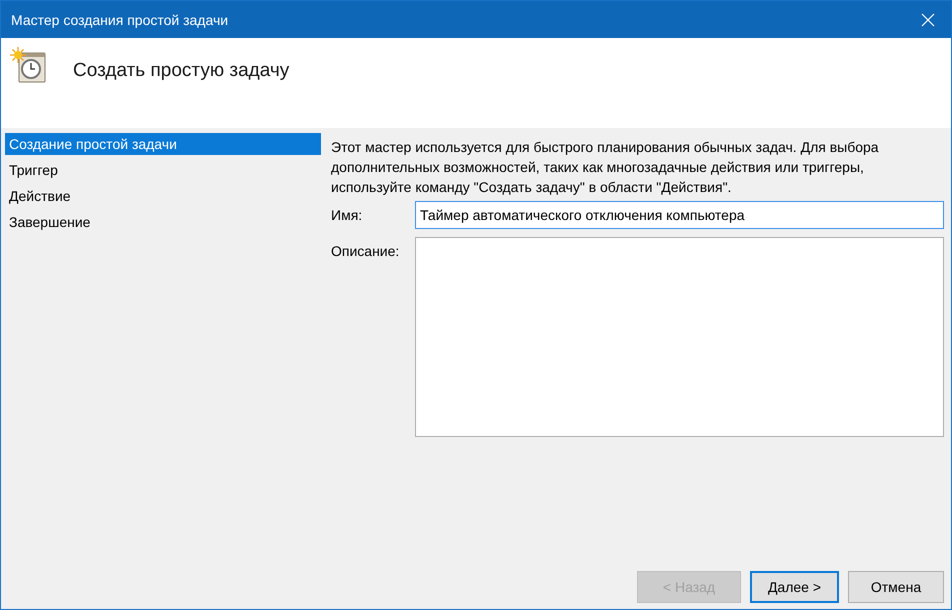 Image resolution: width=952 pixels, height=610 pixels. Describe the element at coordinates (896, 587) in the screenshot. I see `wizard-button: Отмена` at that location.